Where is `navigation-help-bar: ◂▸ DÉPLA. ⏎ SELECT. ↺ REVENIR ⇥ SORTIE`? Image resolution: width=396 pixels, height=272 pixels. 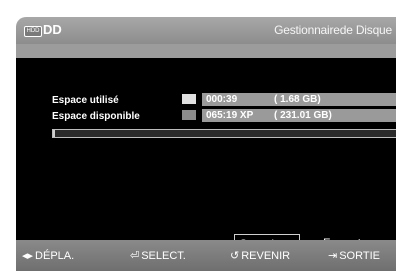
navigation-help-bar: ◂▸ DÉPLA. ⏎ SELECT. ↺ REVENIR ⇥ SORTIE is located at coordinates (206, 255).